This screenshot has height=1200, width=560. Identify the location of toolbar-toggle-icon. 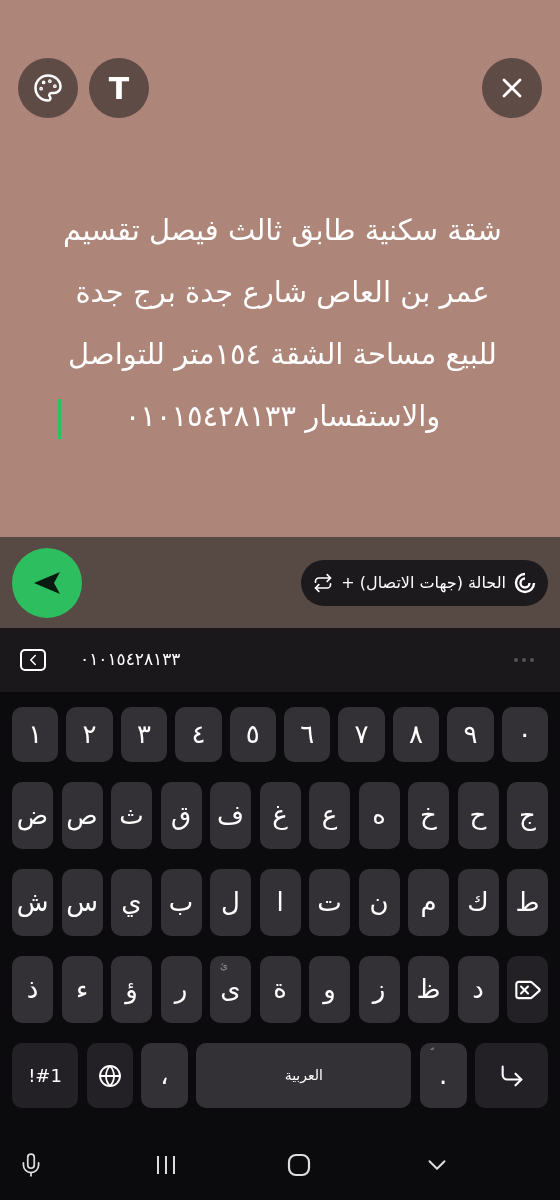
(33, 660).